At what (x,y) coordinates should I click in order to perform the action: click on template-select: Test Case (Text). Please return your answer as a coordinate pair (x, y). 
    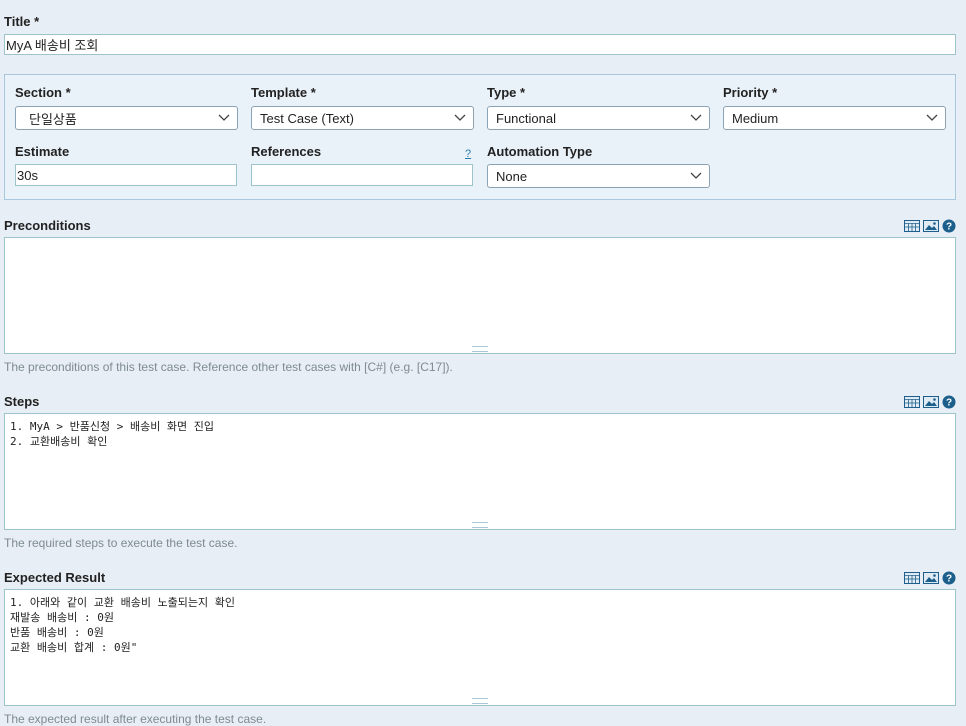
    Looking at the image, I should click on (362, 118).